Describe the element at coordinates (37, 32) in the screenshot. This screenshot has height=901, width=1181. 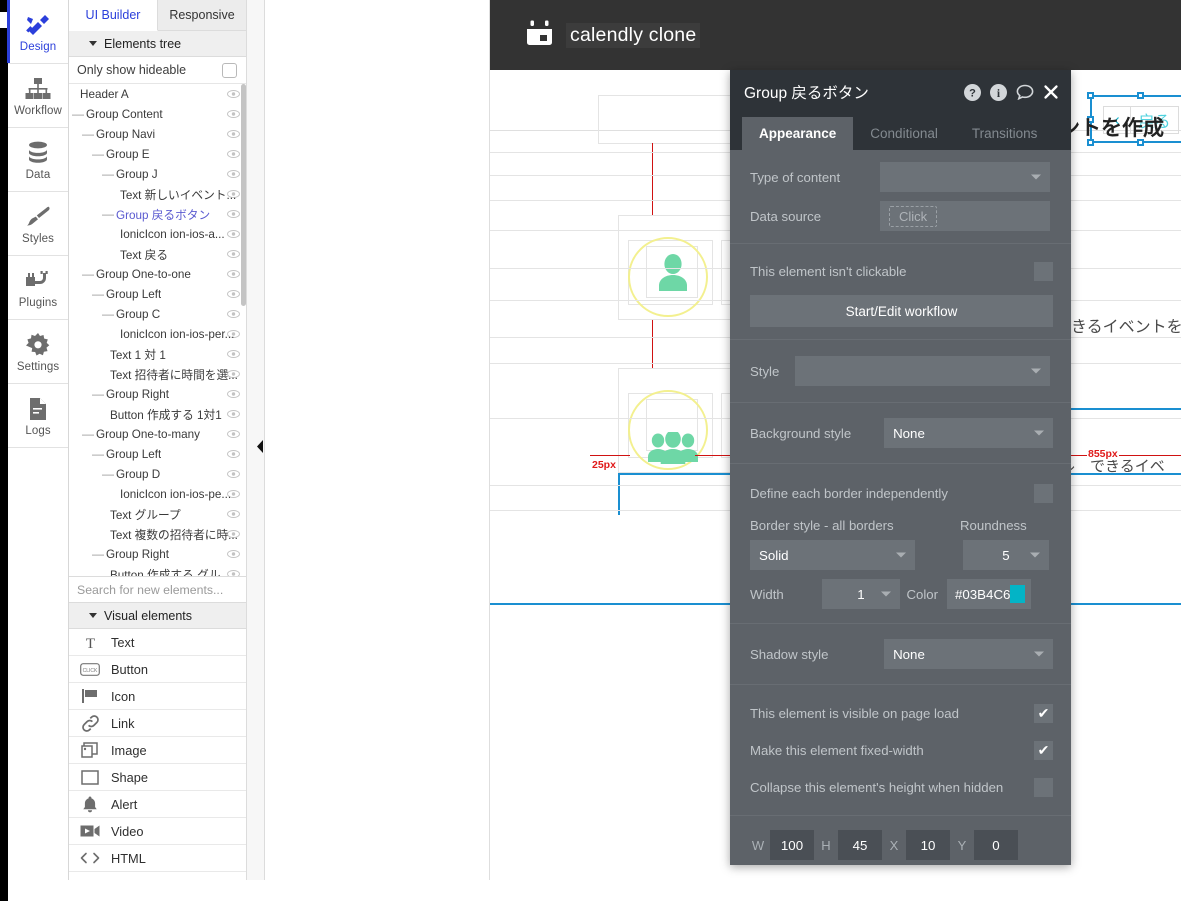
I see `rail-item-design: Design` at that location.